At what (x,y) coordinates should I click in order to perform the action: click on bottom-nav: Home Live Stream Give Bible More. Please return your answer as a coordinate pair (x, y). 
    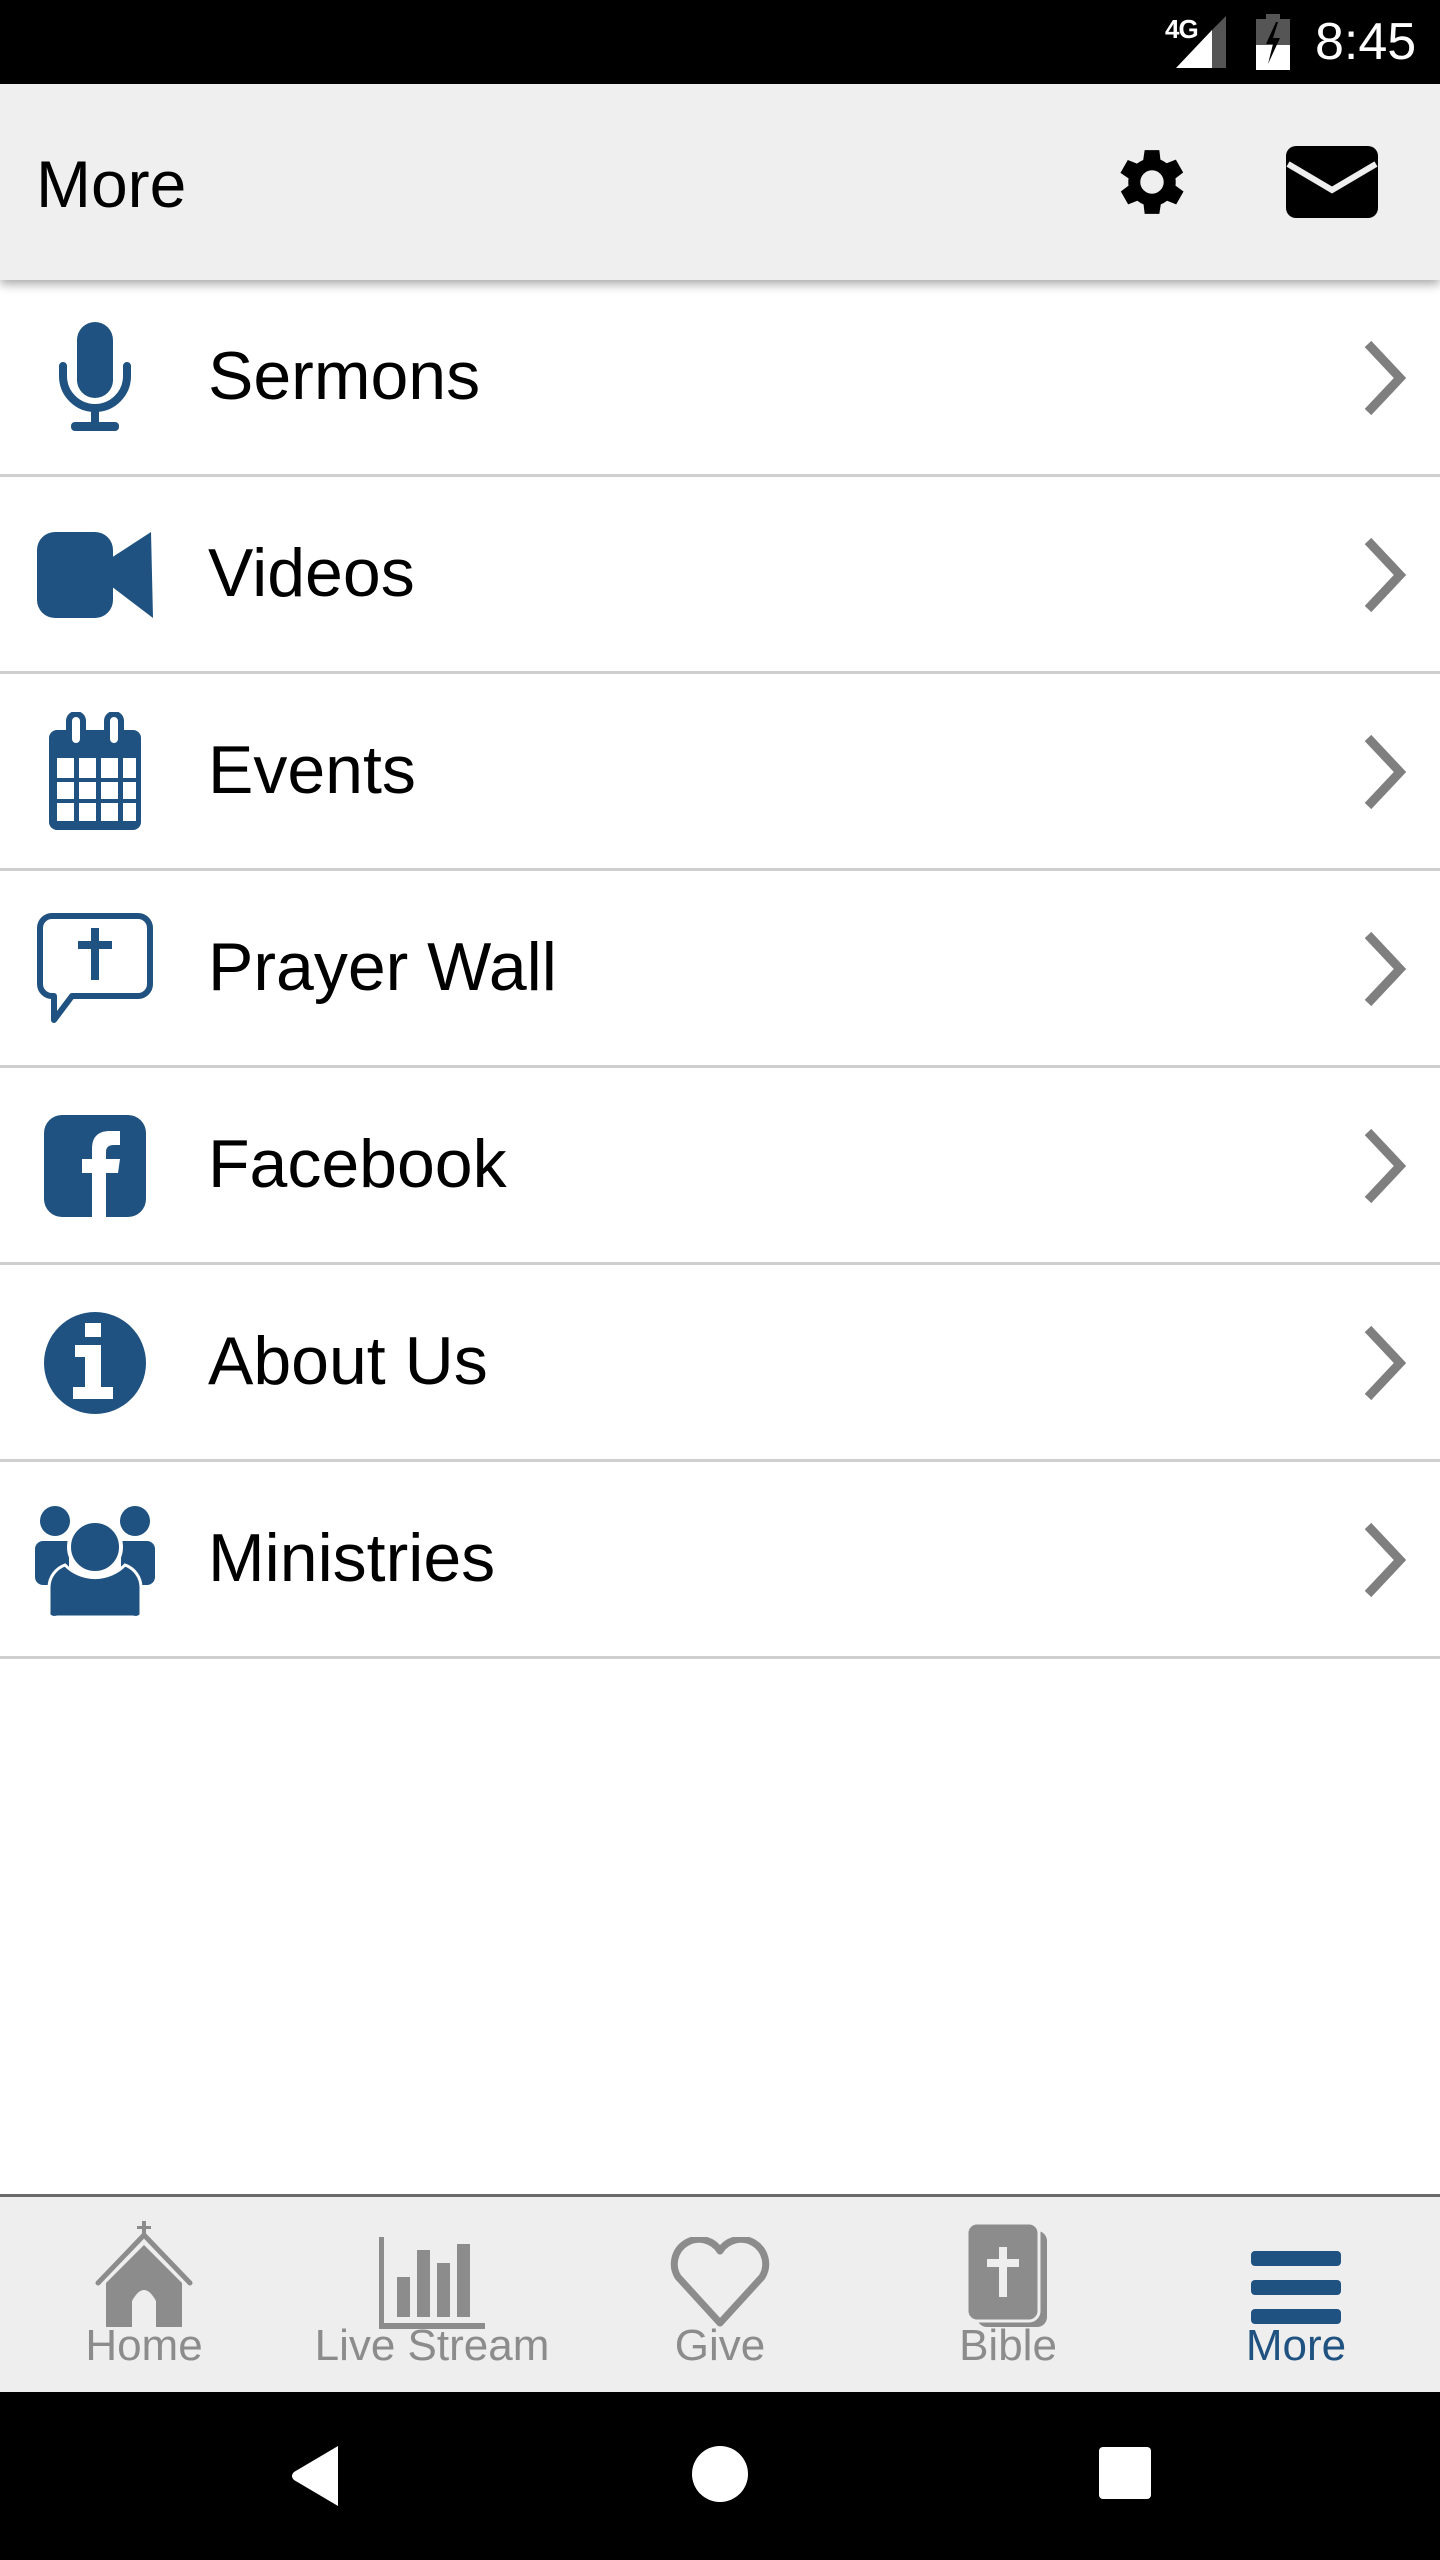
    Looking at the image, I should click on (720, 2293).